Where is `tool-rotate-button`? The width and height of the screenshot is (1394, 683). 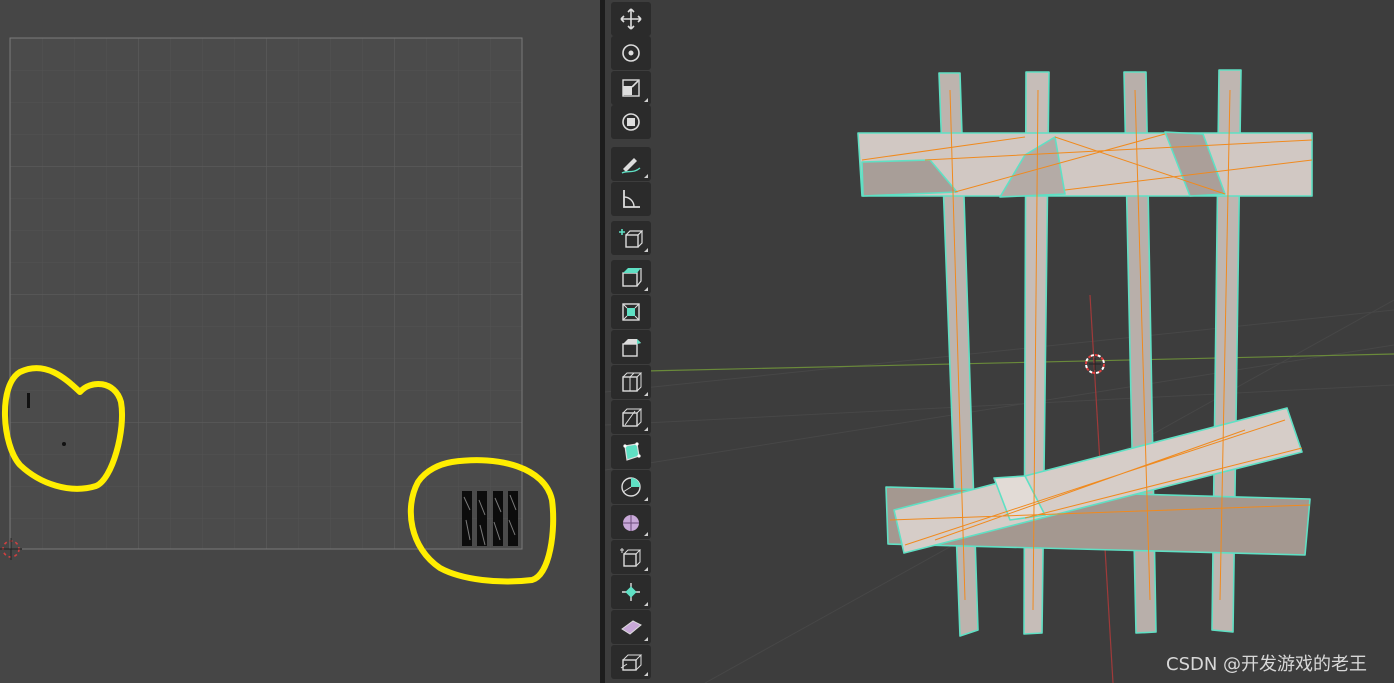
tool-rotate-button is located at coordinates (631, 53).